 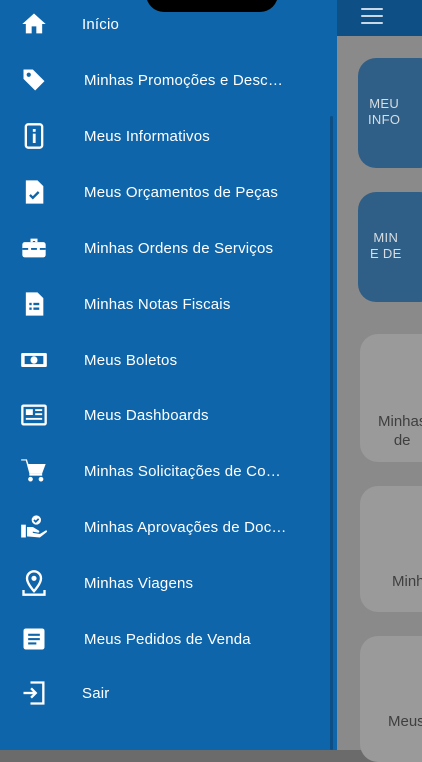 What do you see at coordinates (391, 699) in the screenshot?
I see `background-card: Meus` at bounding box center [391, 699].